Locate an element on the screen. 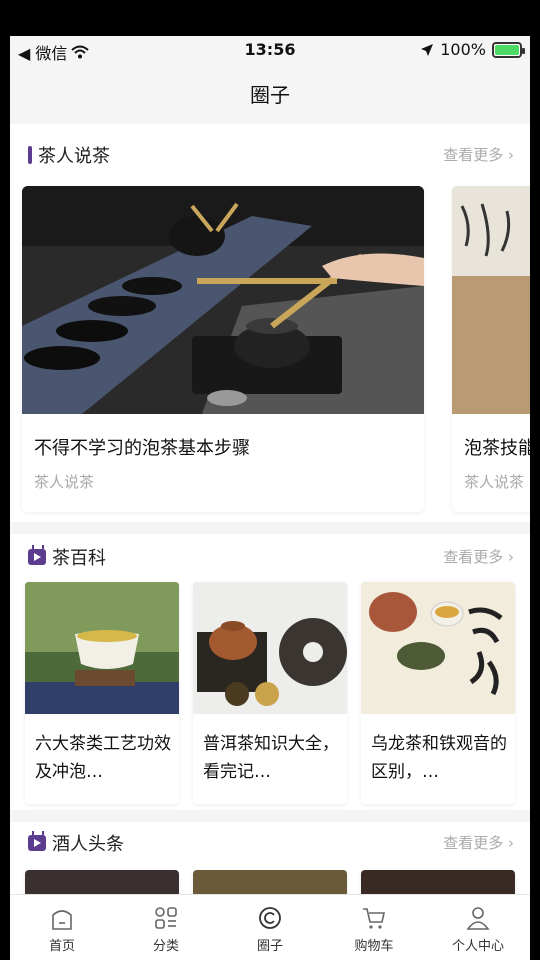  battery-icon is located at coordinates (508, 49).